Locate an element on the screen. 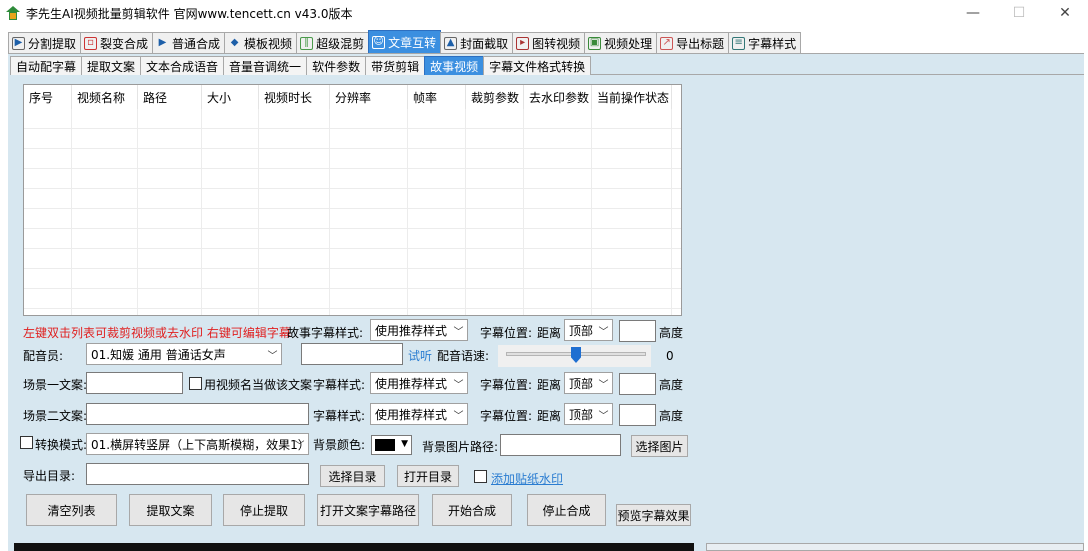 The width and height of the screenshot is (1088, 551). column-header: 路径 is located at coordinates (170, 97).